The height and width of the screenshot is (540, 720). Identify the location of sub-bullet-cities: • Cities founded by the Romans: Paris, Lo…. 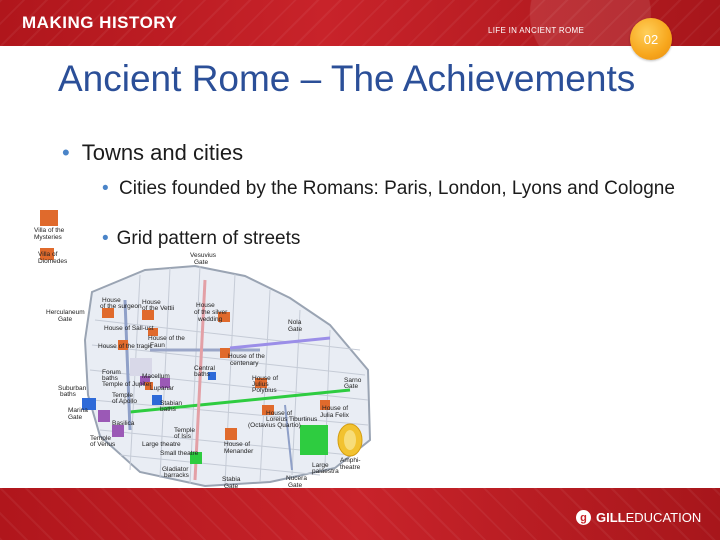
(392, 188).